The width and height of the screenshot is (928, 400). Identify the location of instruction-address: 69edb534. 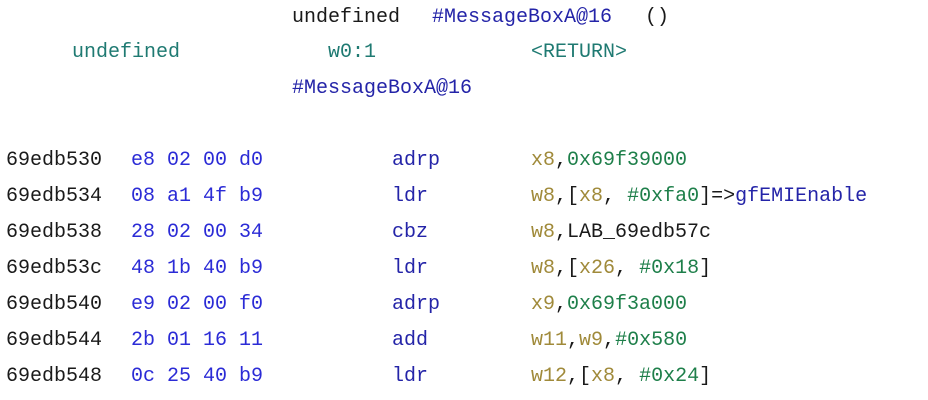
(54, 197).